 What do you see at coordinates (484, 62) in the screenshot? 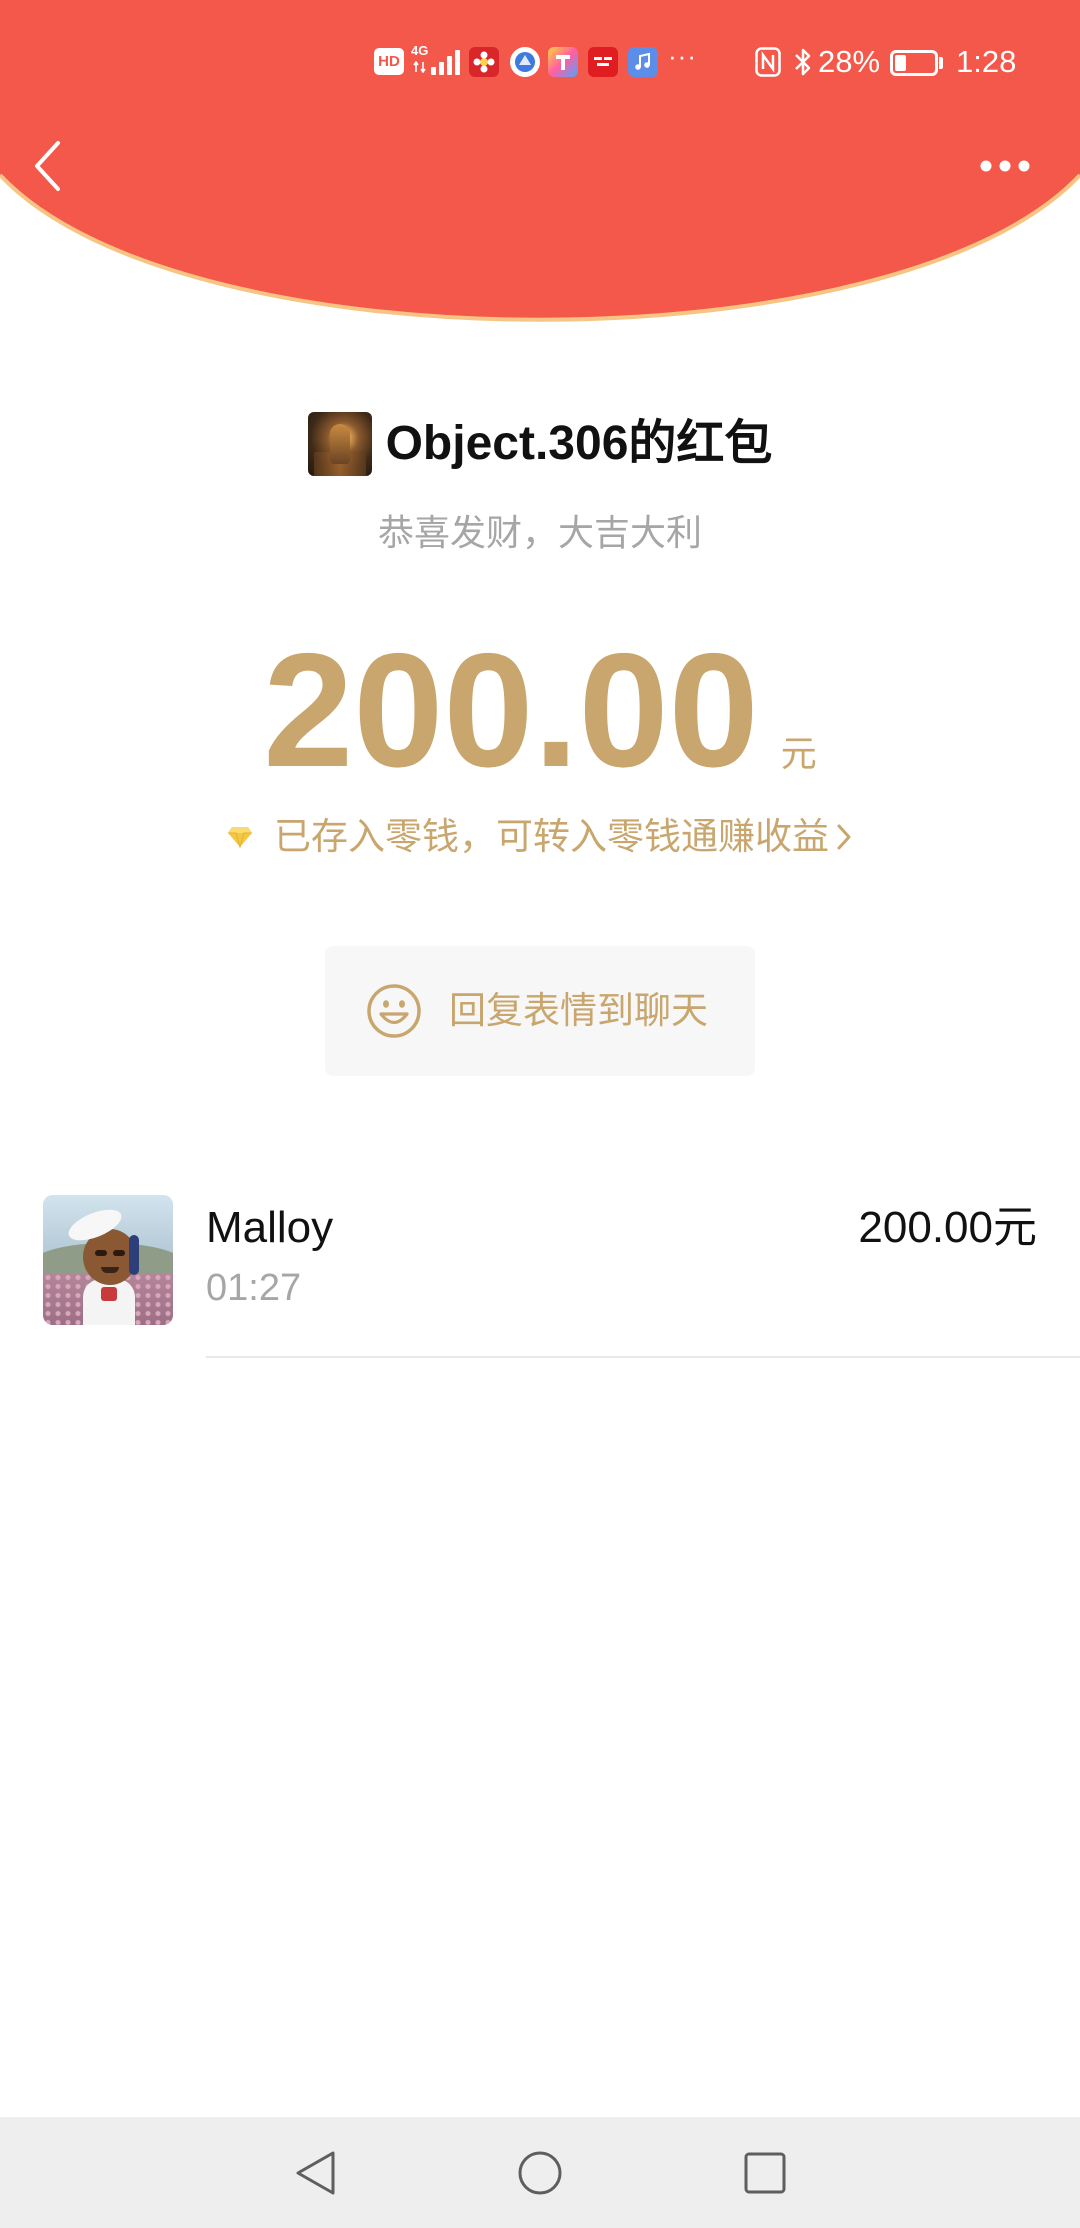
I see `flower-app-icon` at bounding box center [484, 62].